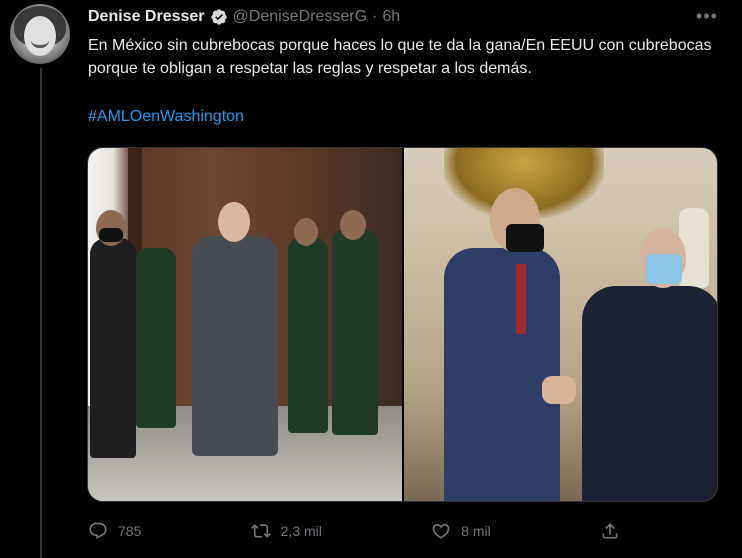 Image resolution: width=742 pixels, height=558 pixels. What do you see at coordinates (524, 238) in the screenshot?
I see `person-man-blue-mask` at bounding box center [524, 238].